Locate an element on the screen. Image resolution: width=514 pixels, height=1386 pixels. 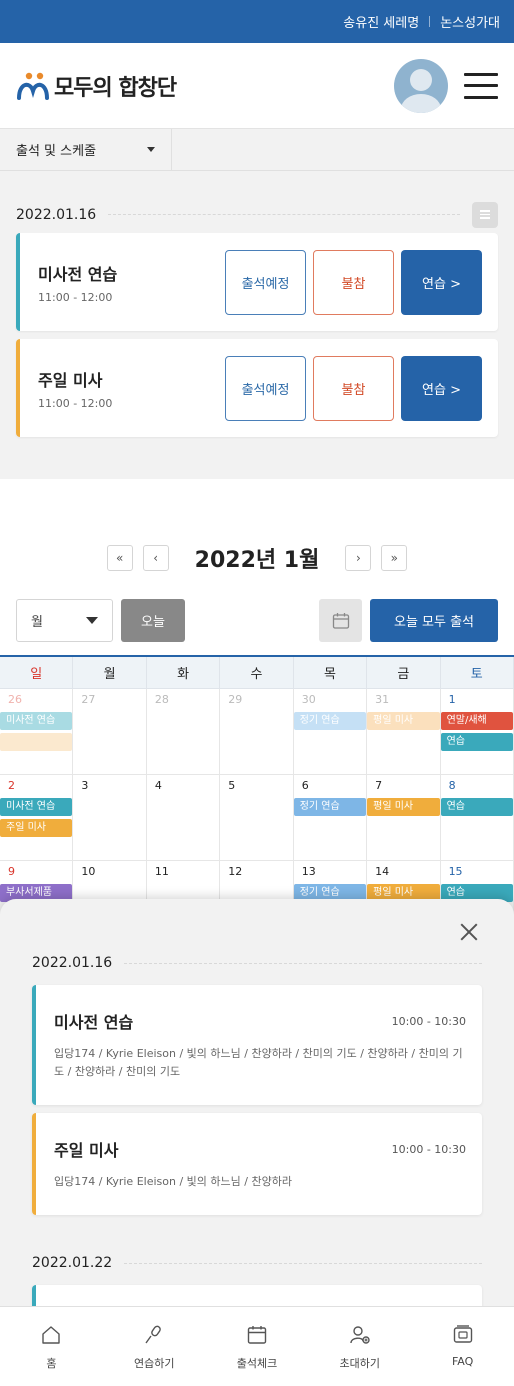
day-number: 28 is located at coordinates (161, 699).